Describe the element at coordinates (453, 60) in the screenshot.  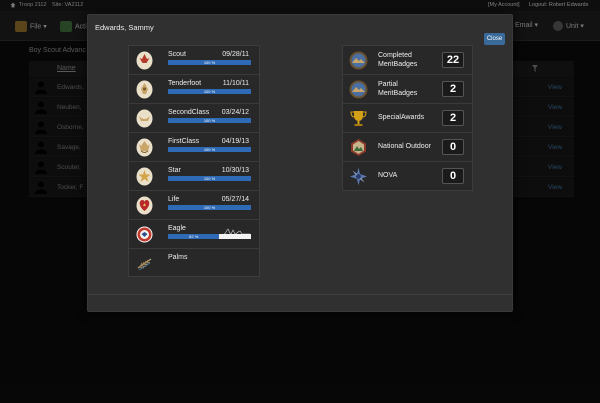
I see `award-count: 22` at that location.